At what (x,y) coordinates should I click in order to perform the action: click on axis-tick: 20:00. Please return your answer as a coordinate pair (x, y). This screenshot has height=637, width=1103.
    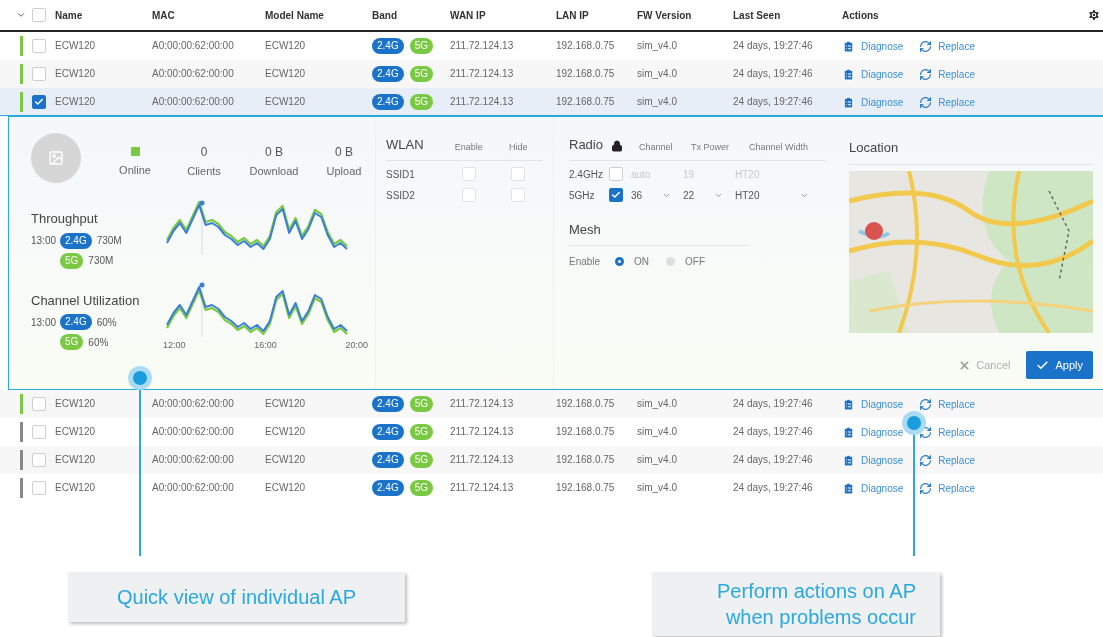
    Looking at the image, I should click on (356, 345).